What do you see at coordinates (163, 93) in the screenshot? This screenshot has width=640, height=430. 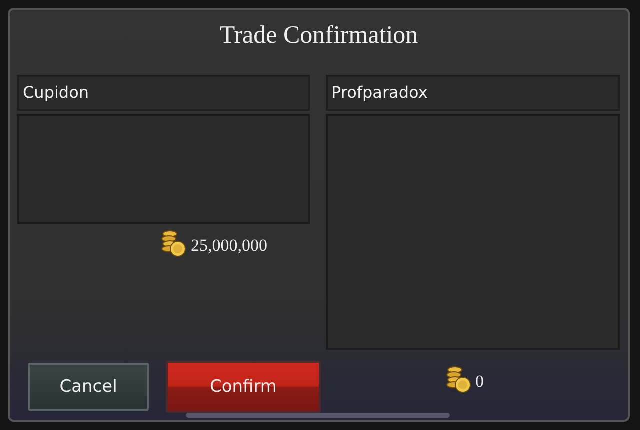 I see `player-name: Cupidon` at bounding box center [163, 93].